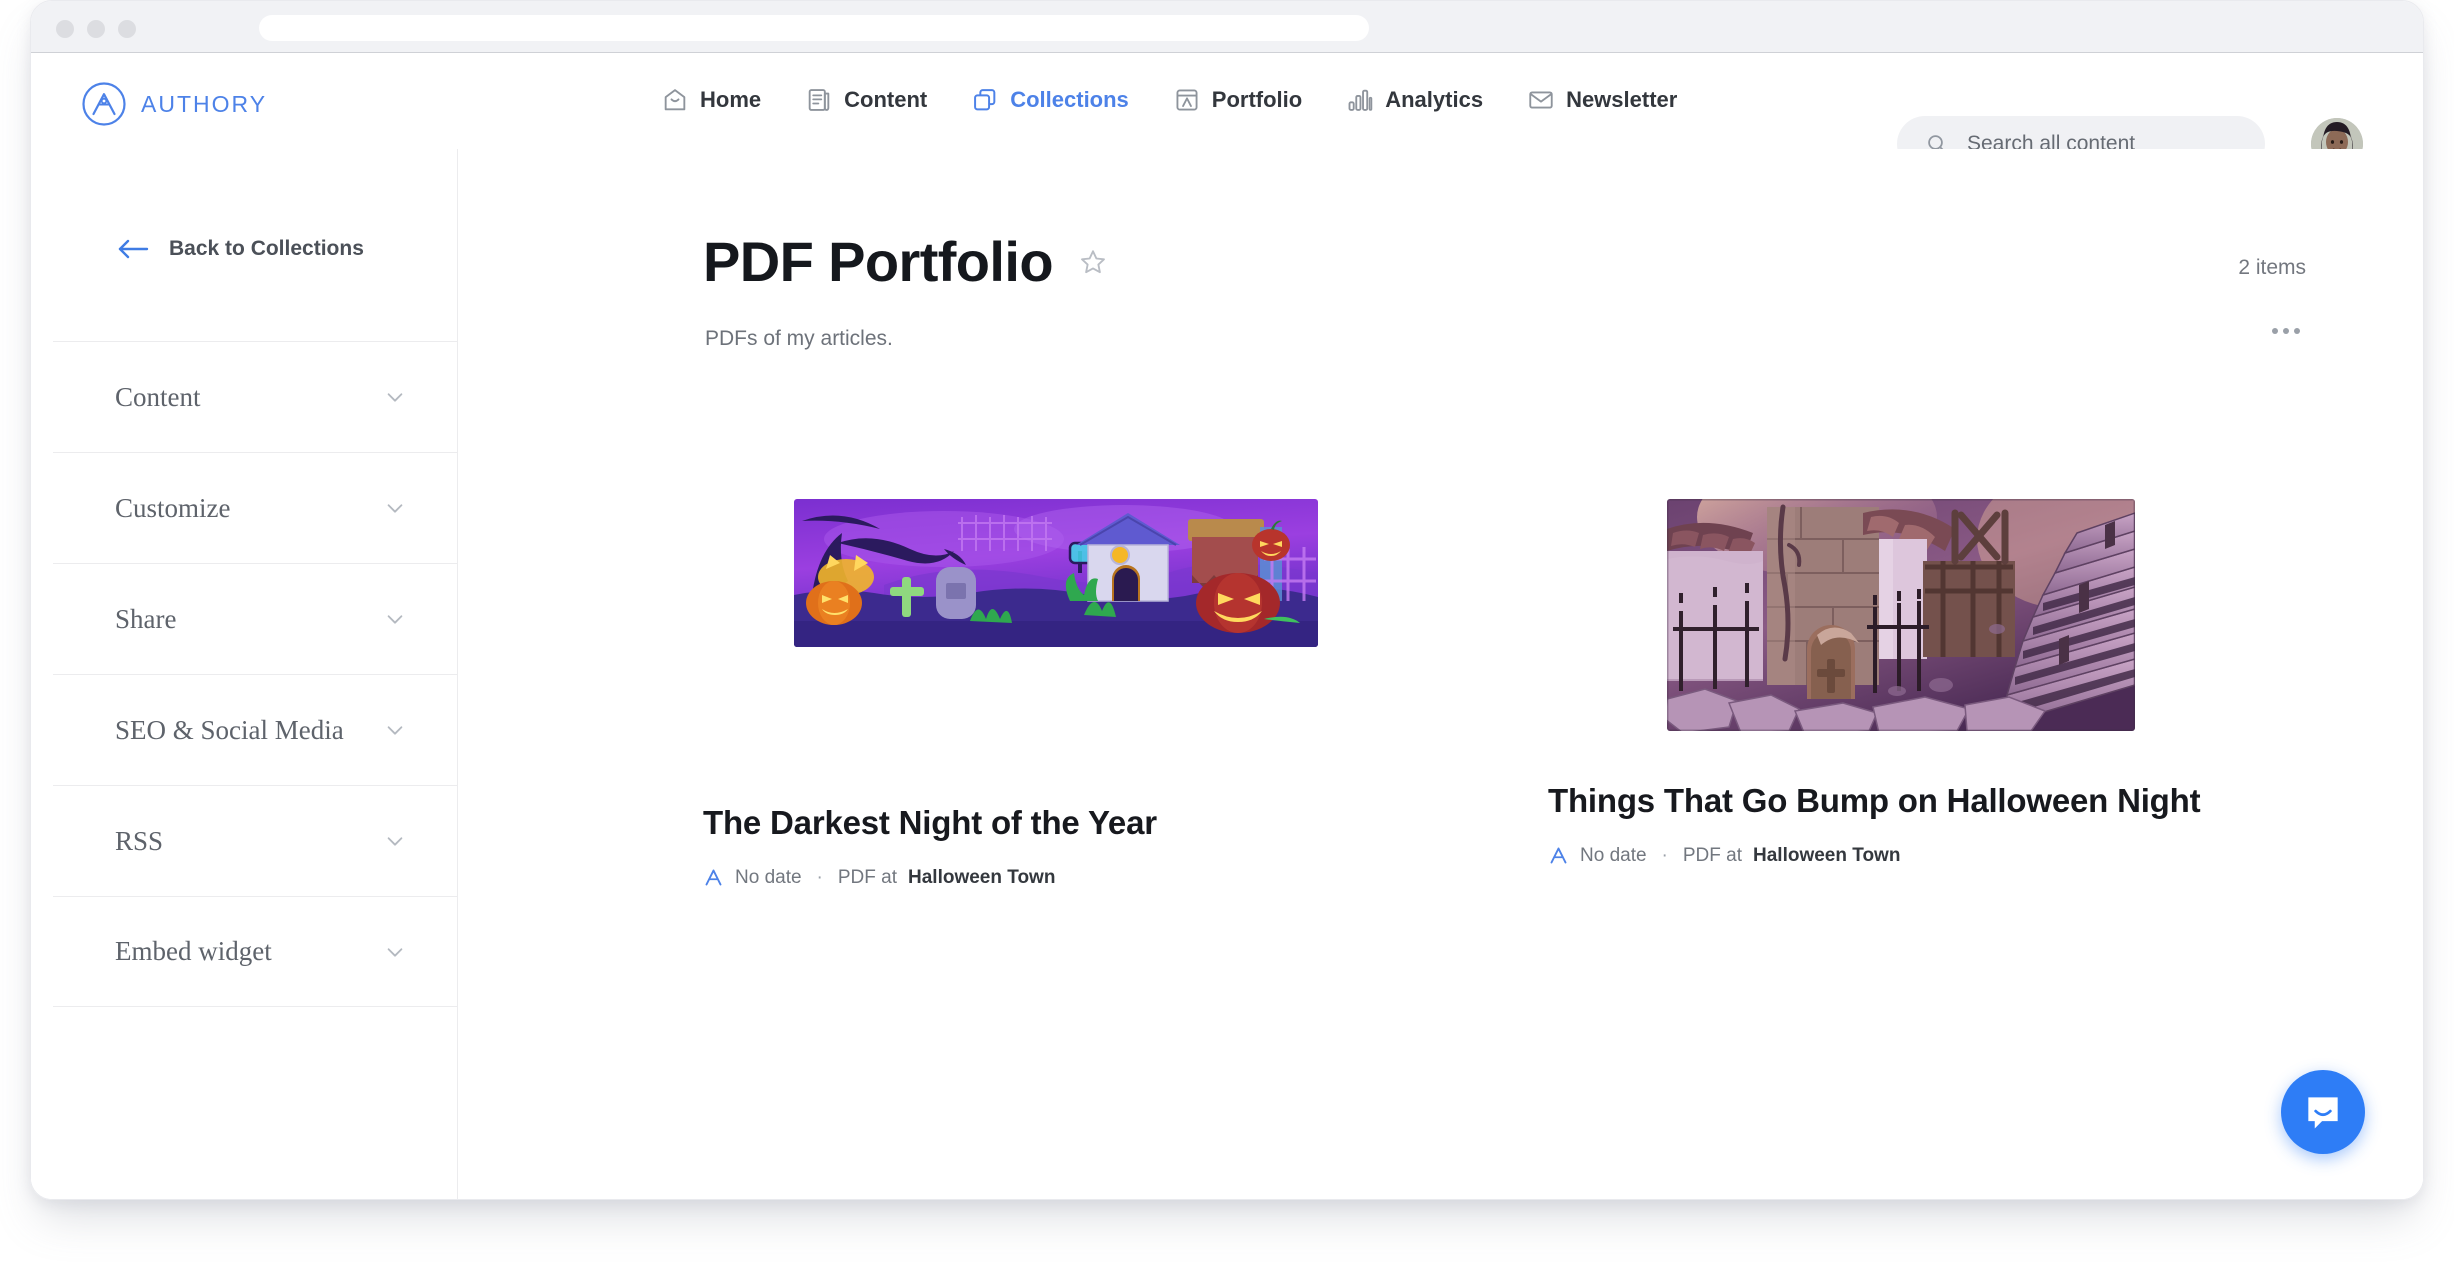  I want to click on sidebar-item-label: Embed widget, so click(193, 951).